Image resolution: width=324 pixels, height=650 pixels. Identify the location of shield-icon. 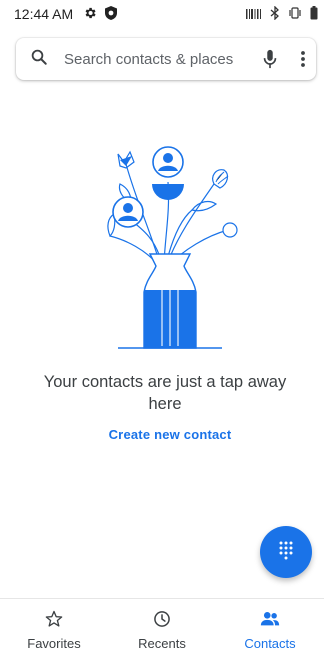
(111, 14).